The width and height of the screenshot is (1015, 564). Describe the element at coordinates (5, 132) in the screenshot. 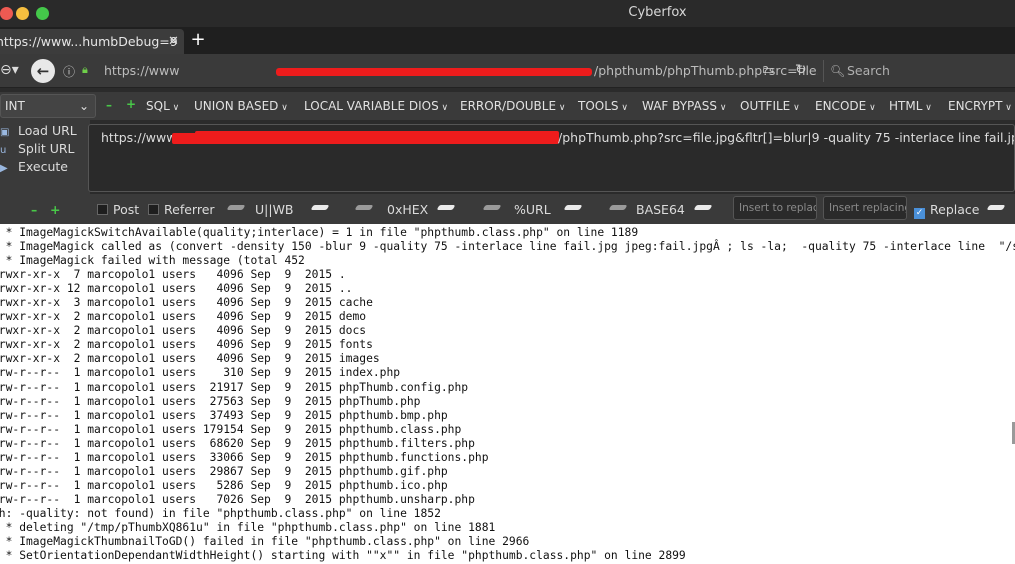

I see `load-url-icon: ▣` at that location.